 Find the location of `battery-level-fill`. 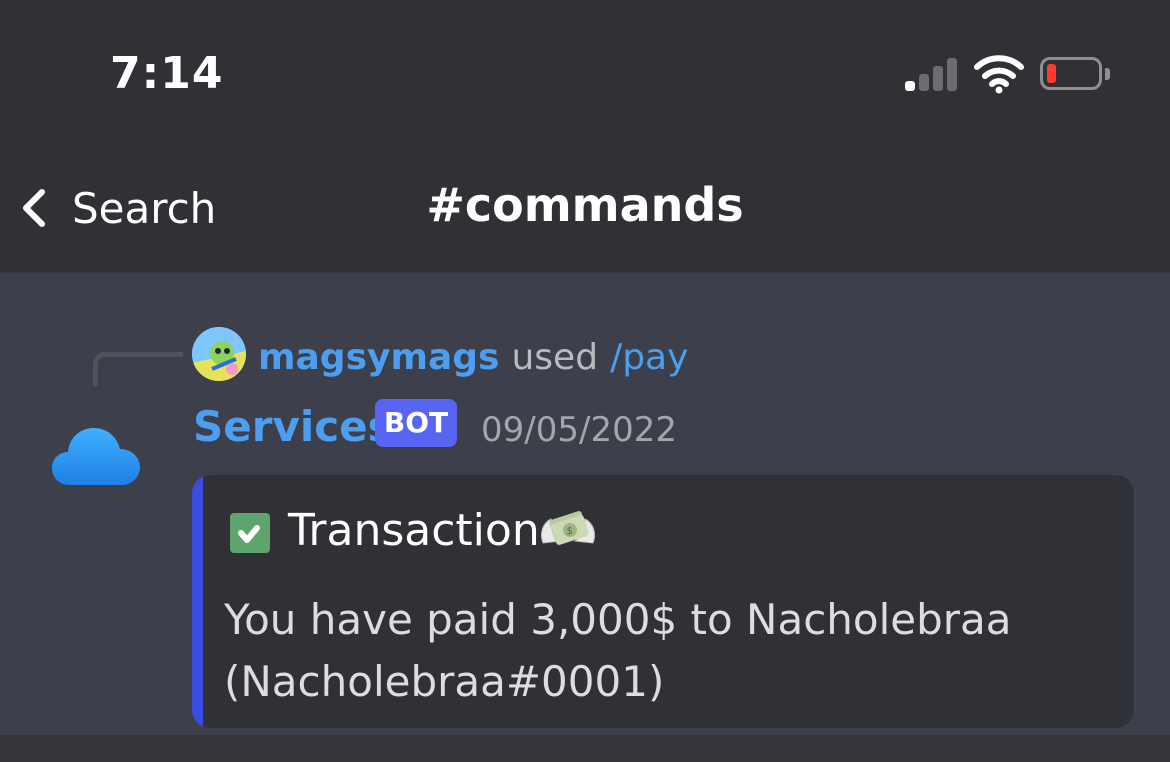

battery-level-fill is located at coordinates (1051, 73).